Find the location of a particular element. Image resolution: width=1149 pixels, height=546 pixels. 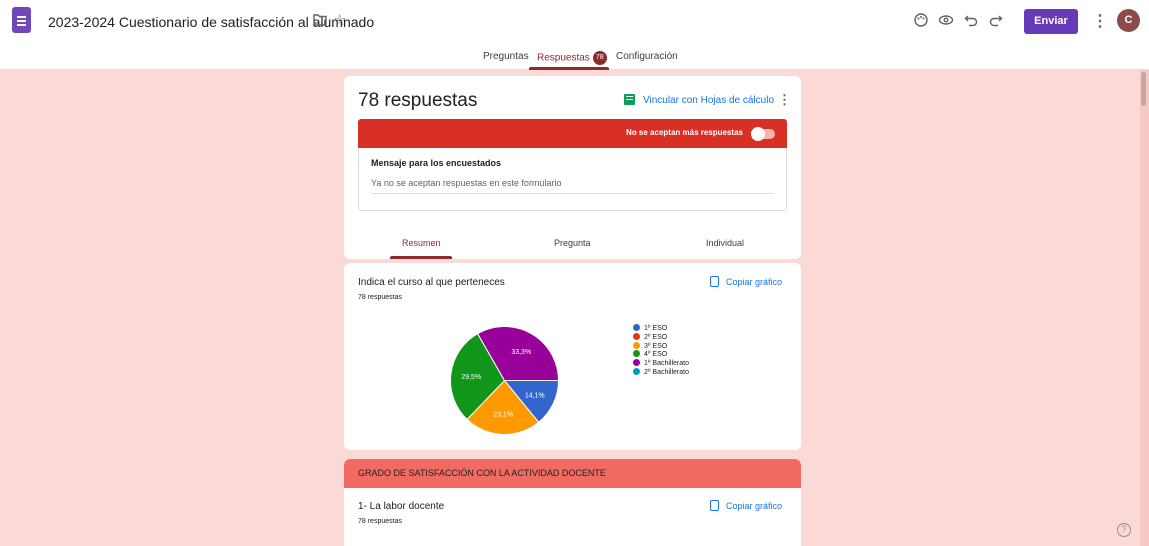

sheets-icon is located at coordinates (629, 99).